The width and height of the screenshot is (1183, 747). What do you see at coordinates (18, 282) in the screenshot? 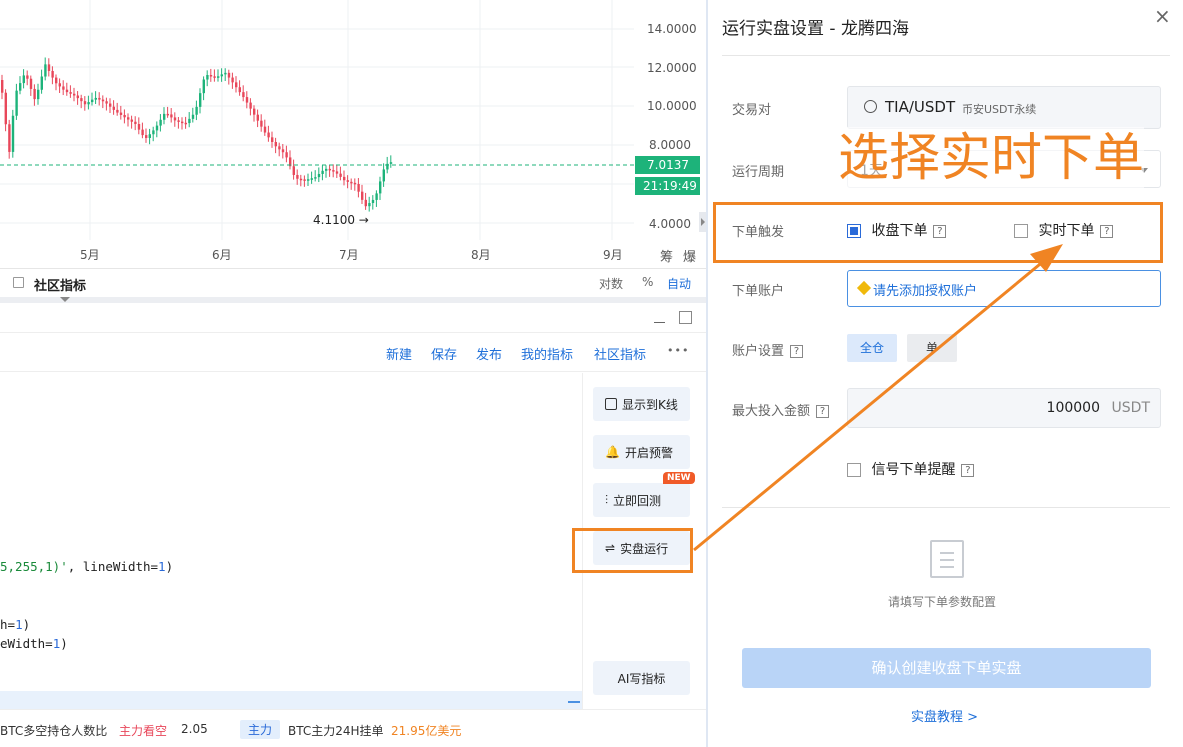
I see `edit-icon` at bounding box center [18, 282].